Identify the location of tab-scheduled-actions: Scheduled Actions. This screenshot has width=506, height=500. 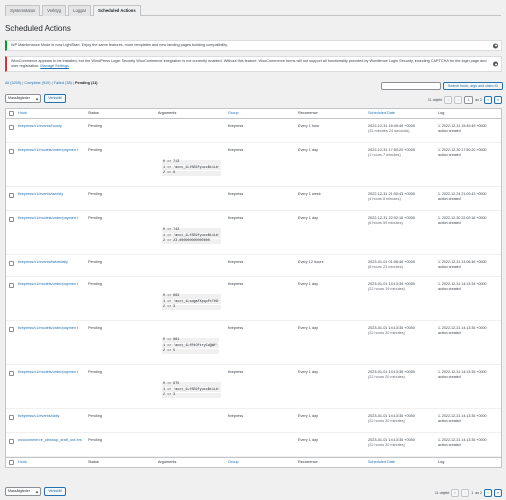
(117, 10).